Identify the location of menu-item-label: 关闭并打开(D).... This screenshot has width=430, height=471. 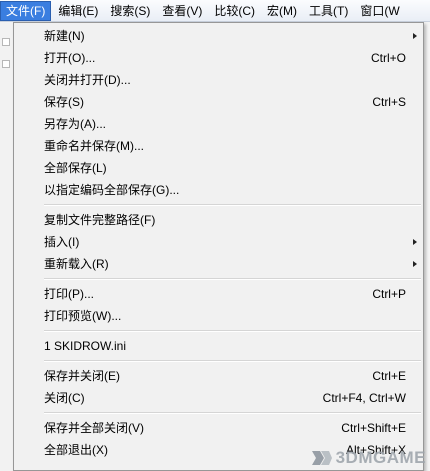
(87, 80).